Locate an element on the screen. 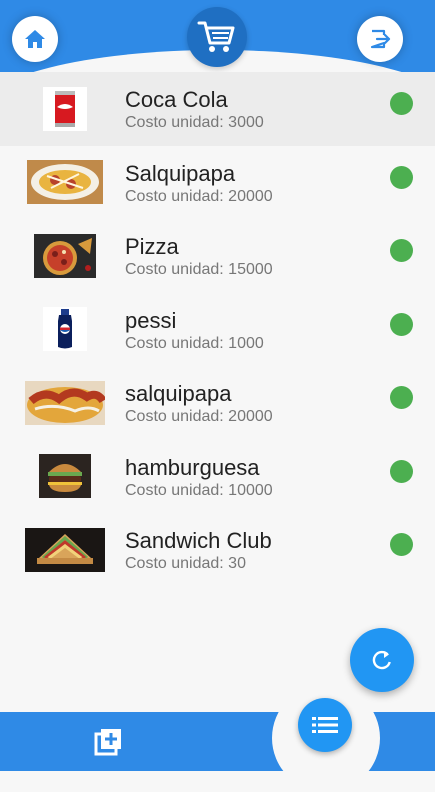  product-cost: Costo unidad: 10000 is located at coordinates (199, 490).